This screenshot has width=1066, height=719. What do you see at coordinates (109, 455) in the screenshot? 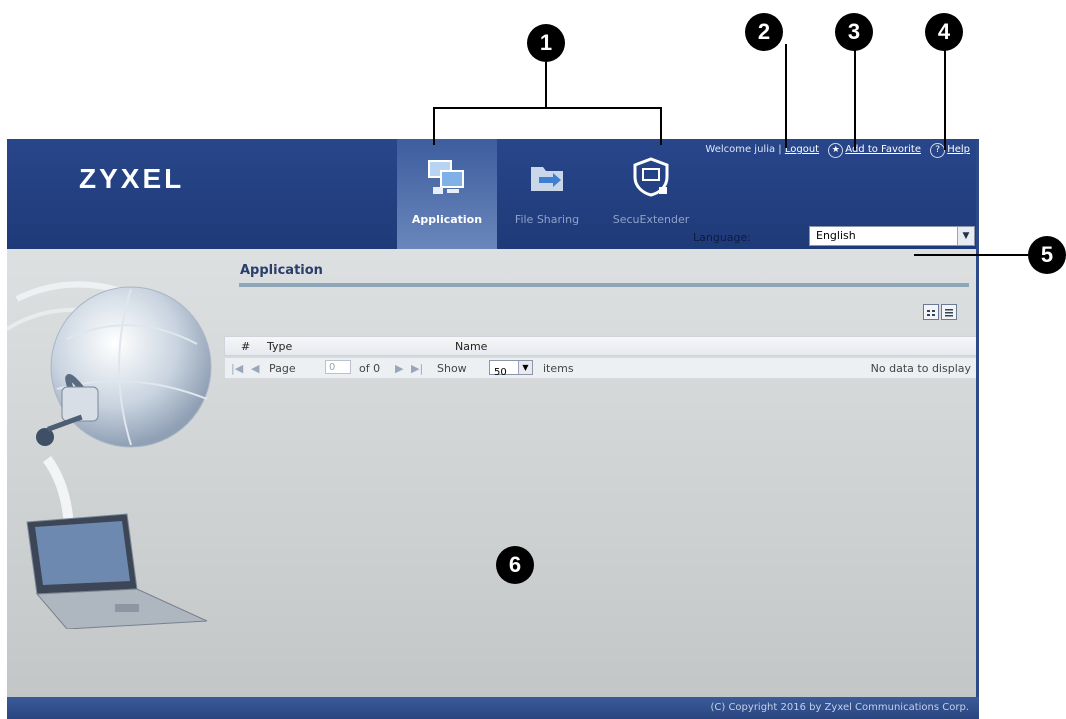
I see `security-illustration` at bounding box center [109, 455].